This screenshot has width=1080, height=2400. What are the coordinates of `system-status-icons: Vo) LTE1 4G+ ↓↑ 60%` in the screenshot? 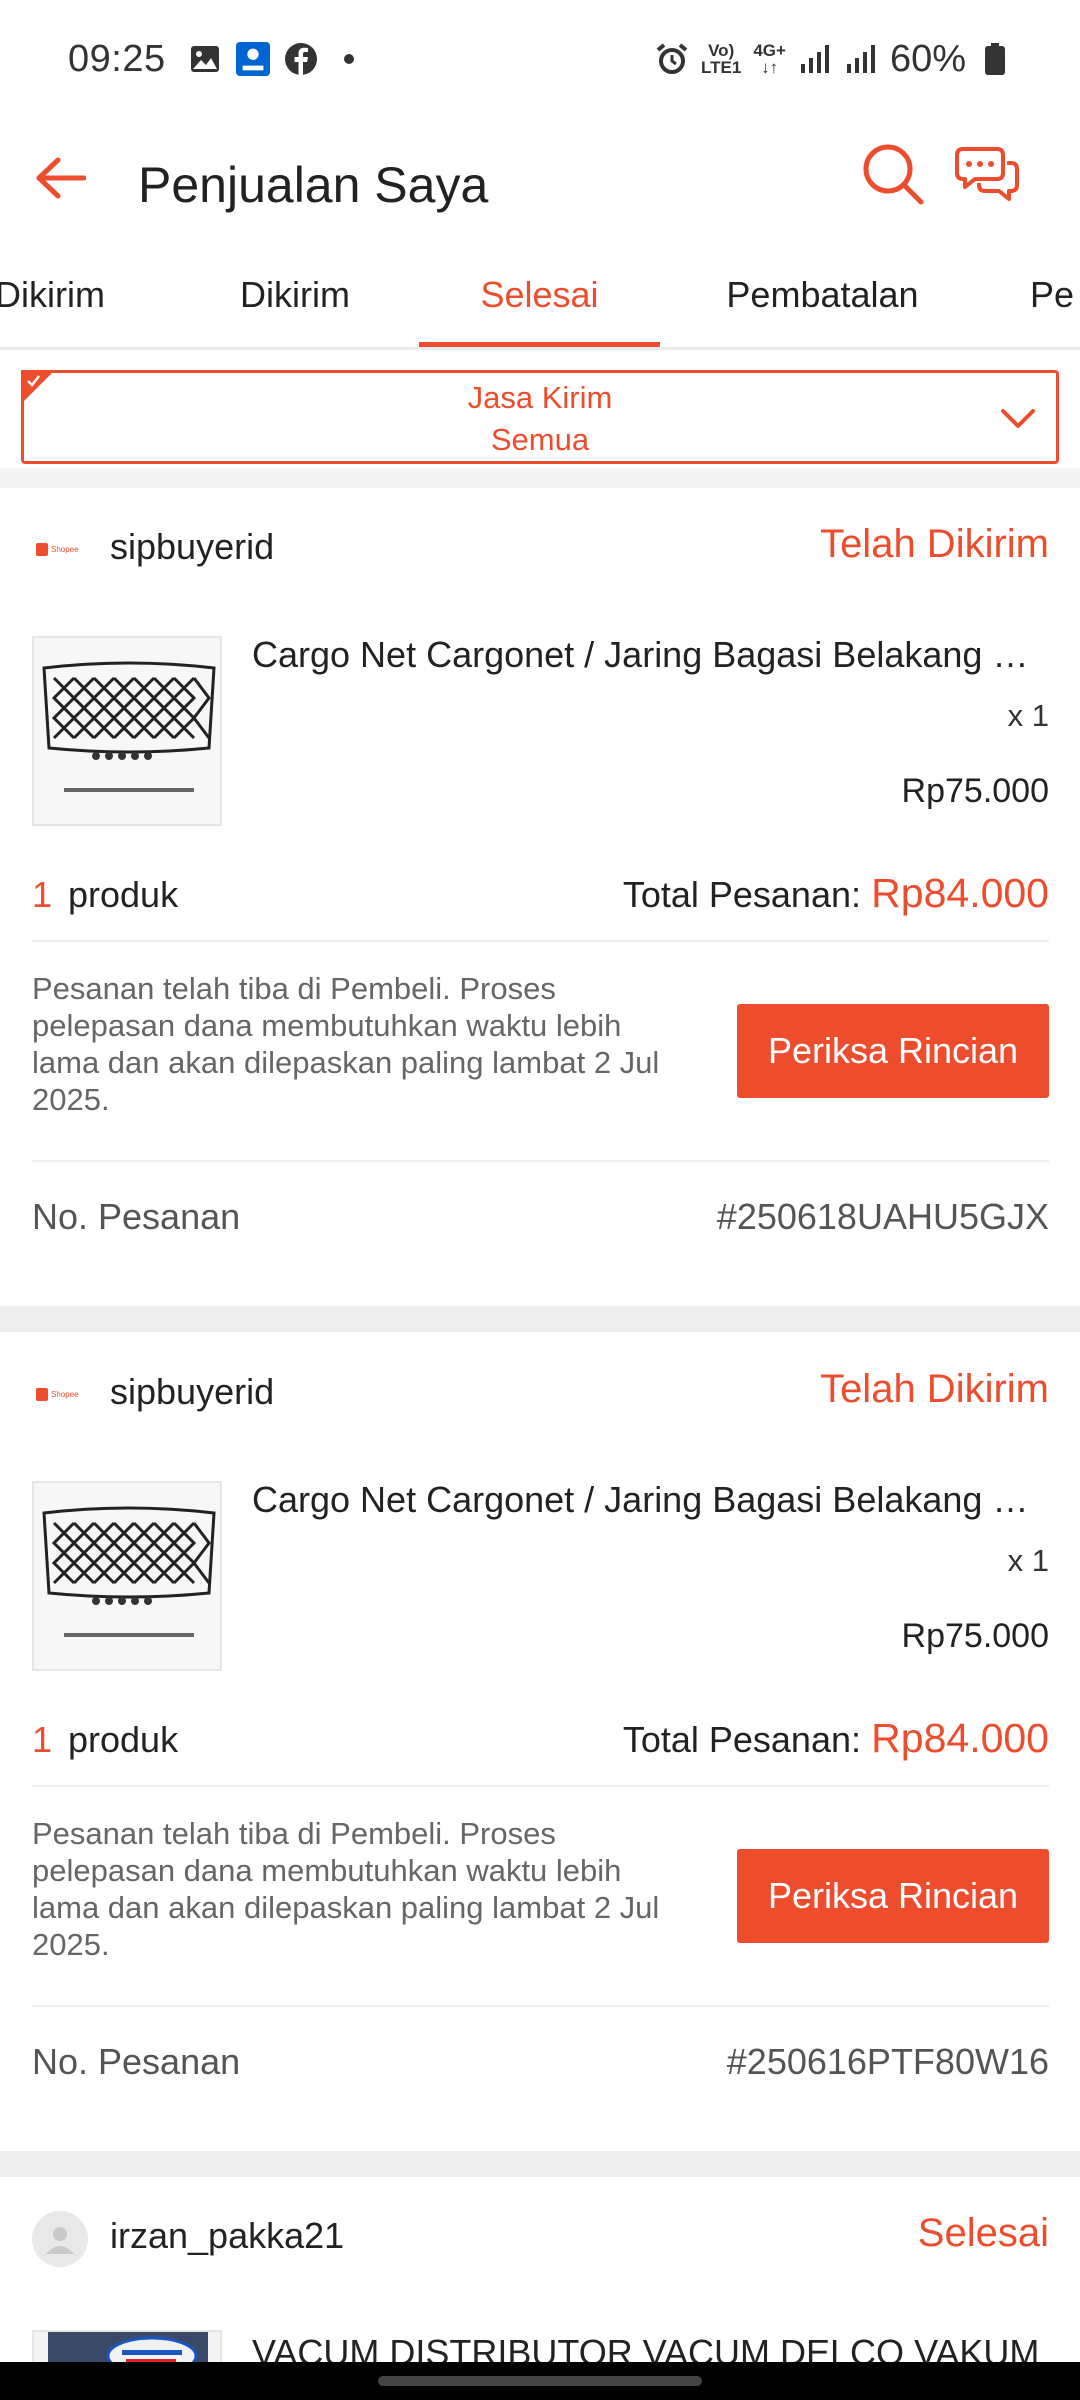 It's located at (833, 59).